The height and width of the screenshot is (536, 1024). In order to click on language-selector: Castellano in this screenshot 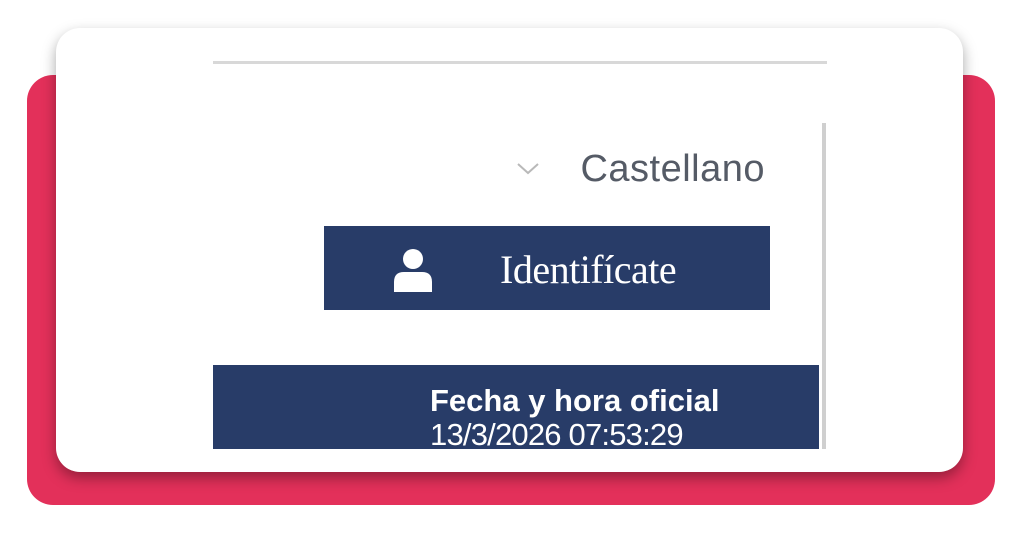, I will do `click(605, 169)`.